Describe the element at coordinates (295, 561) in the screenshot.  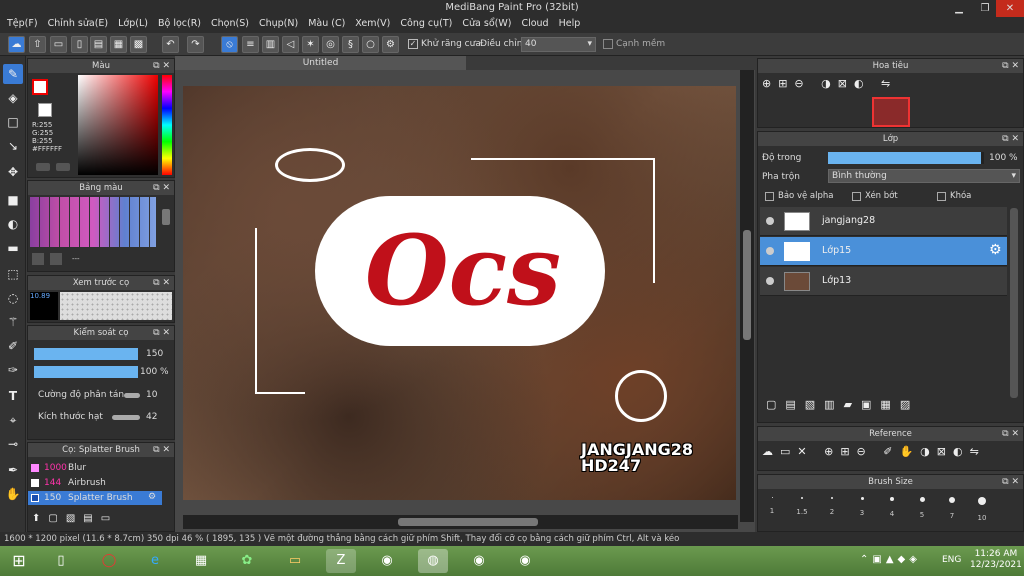
I see `folder-icon: ▭` at that location.